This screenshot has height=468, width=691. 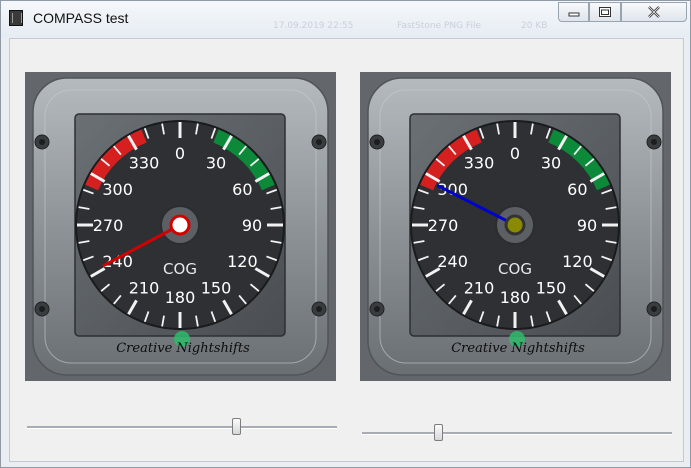 I want to click on close-button, so click(x=654, y=12).